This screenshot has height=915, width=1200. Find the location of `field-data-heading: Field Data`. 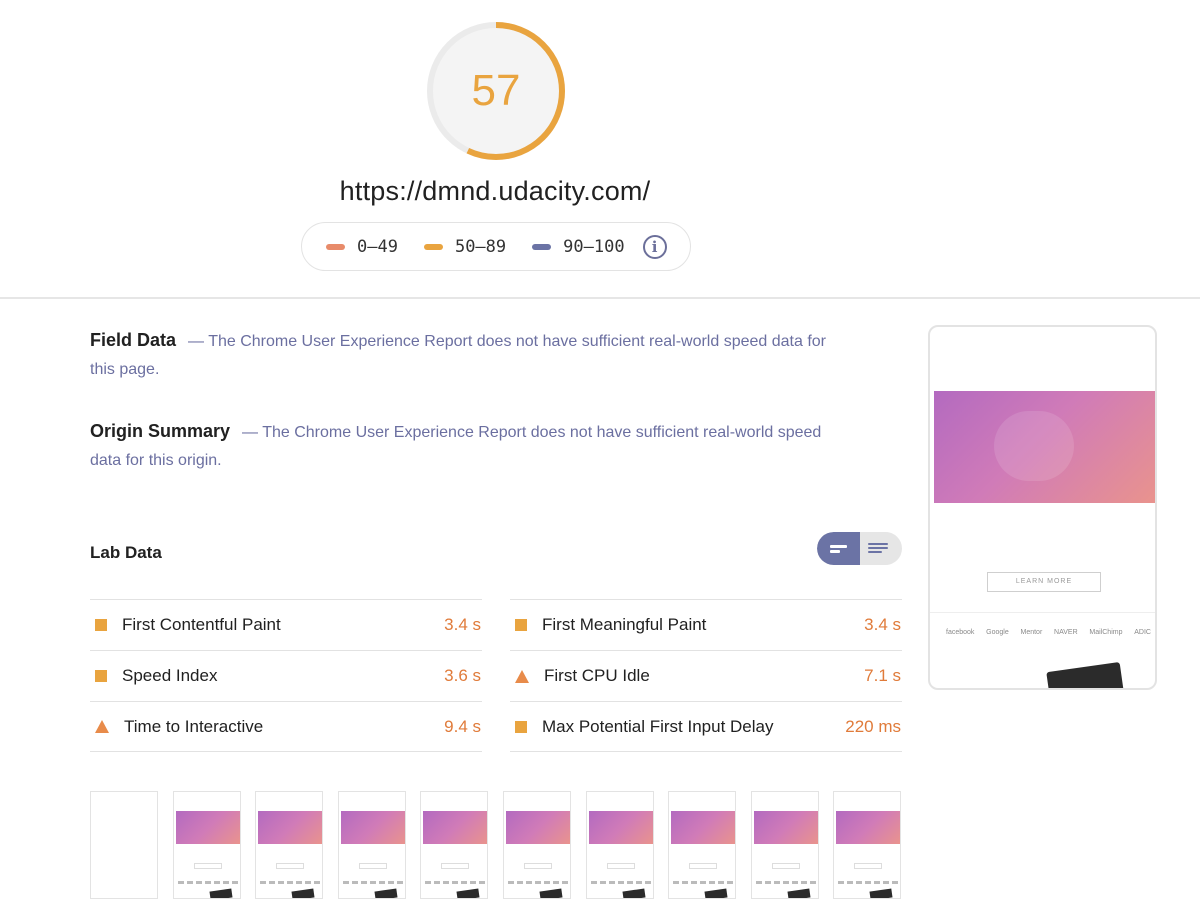

field-data-heading: Field Data is located at coordinates (133, 340).